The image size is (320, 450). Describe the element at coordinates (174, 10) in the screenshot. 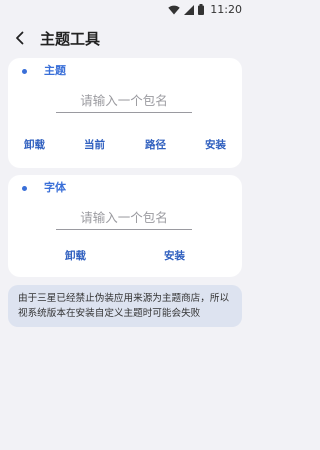

I see `wifi-icon` at that location.